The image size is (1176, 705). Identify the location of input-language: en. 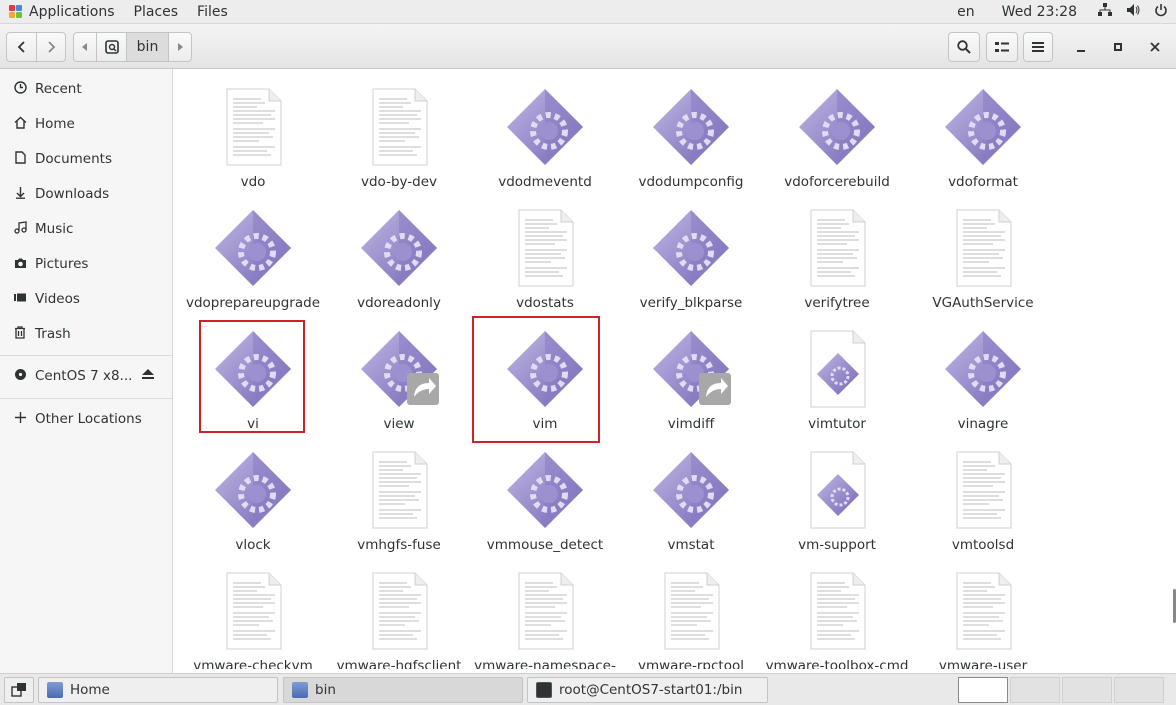
(966, 12).